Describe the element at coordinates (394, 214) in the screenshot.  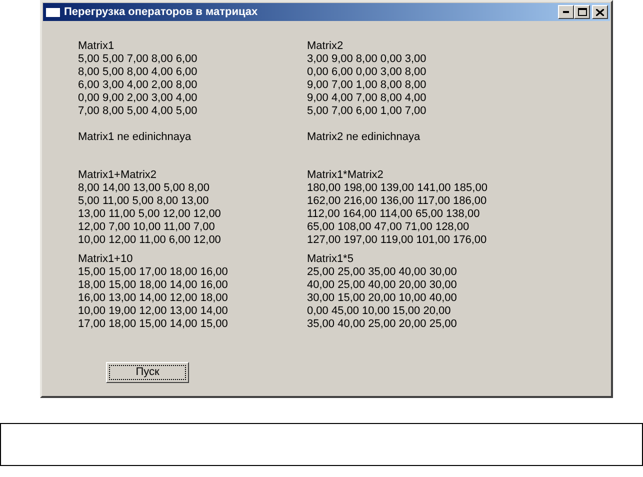
I see `matrix-row-text: 112,00 164,00 114,00 65,00 138,00` at that location.